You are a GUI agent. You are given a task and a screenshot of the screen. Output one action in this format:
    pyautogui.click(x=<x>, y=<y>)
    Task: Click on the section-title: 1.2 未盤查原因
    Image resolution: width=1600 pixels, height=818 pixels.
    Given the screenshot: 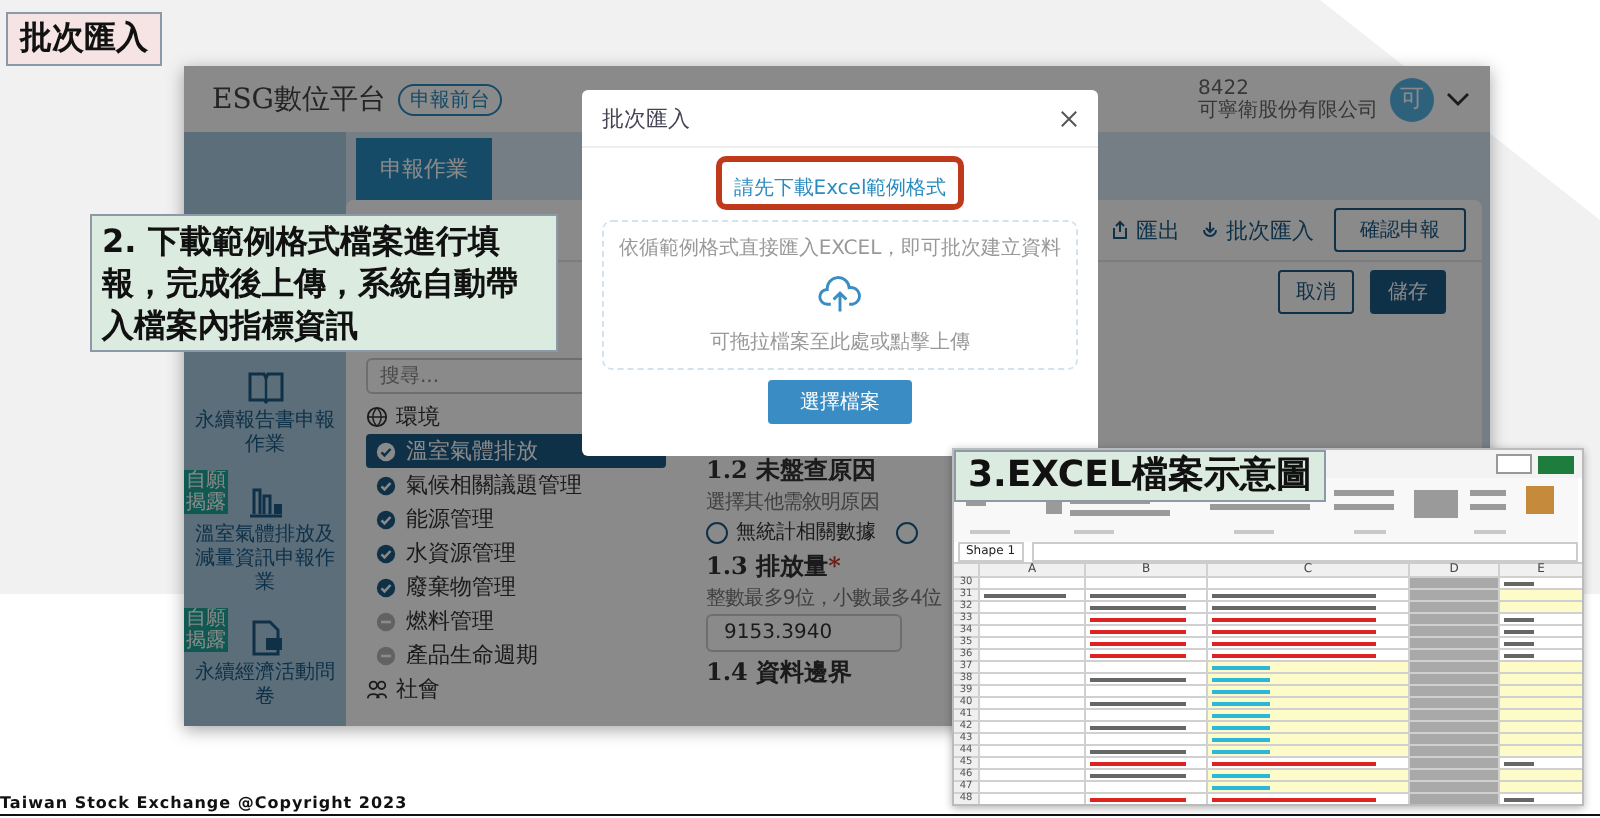 What is the action you would take?
    pyautogui.click(x=791, y=471)
    